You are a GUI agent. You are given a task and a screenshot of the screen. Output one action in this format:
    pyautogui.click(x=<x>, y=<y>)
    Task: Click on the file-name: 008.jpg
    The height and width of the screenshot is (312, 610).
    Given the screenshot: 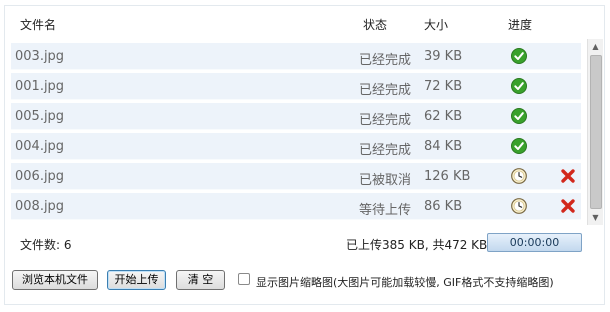 What is the action you would take?
    pyautogui.click(x=40, y=206)
    